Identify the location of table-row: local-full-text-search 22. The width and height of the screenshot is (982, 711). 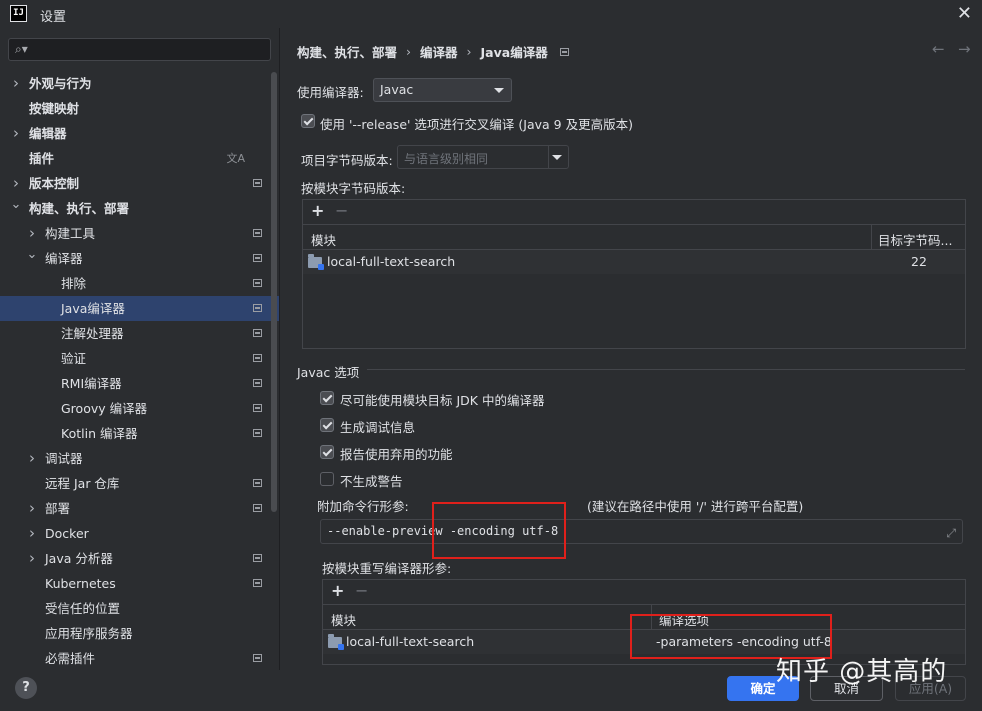
(634, 262).